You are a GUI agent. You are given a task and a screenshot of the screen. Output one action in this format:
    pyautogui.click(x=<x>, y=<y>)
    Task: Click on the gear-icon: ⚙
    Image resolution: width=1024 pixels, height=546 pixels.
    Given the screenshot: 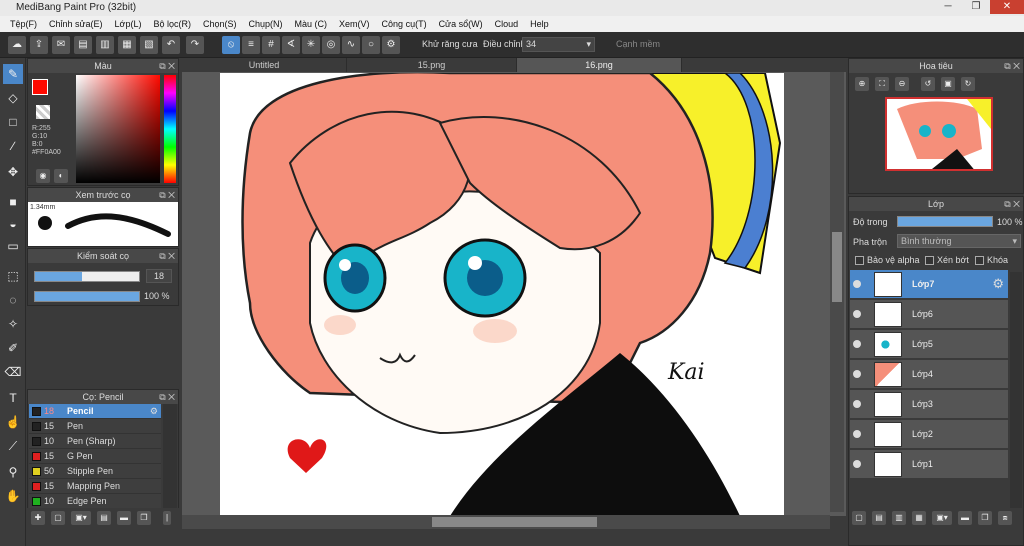 What is the action you would take?
    pyautogui.click(x=391, y=45)
    